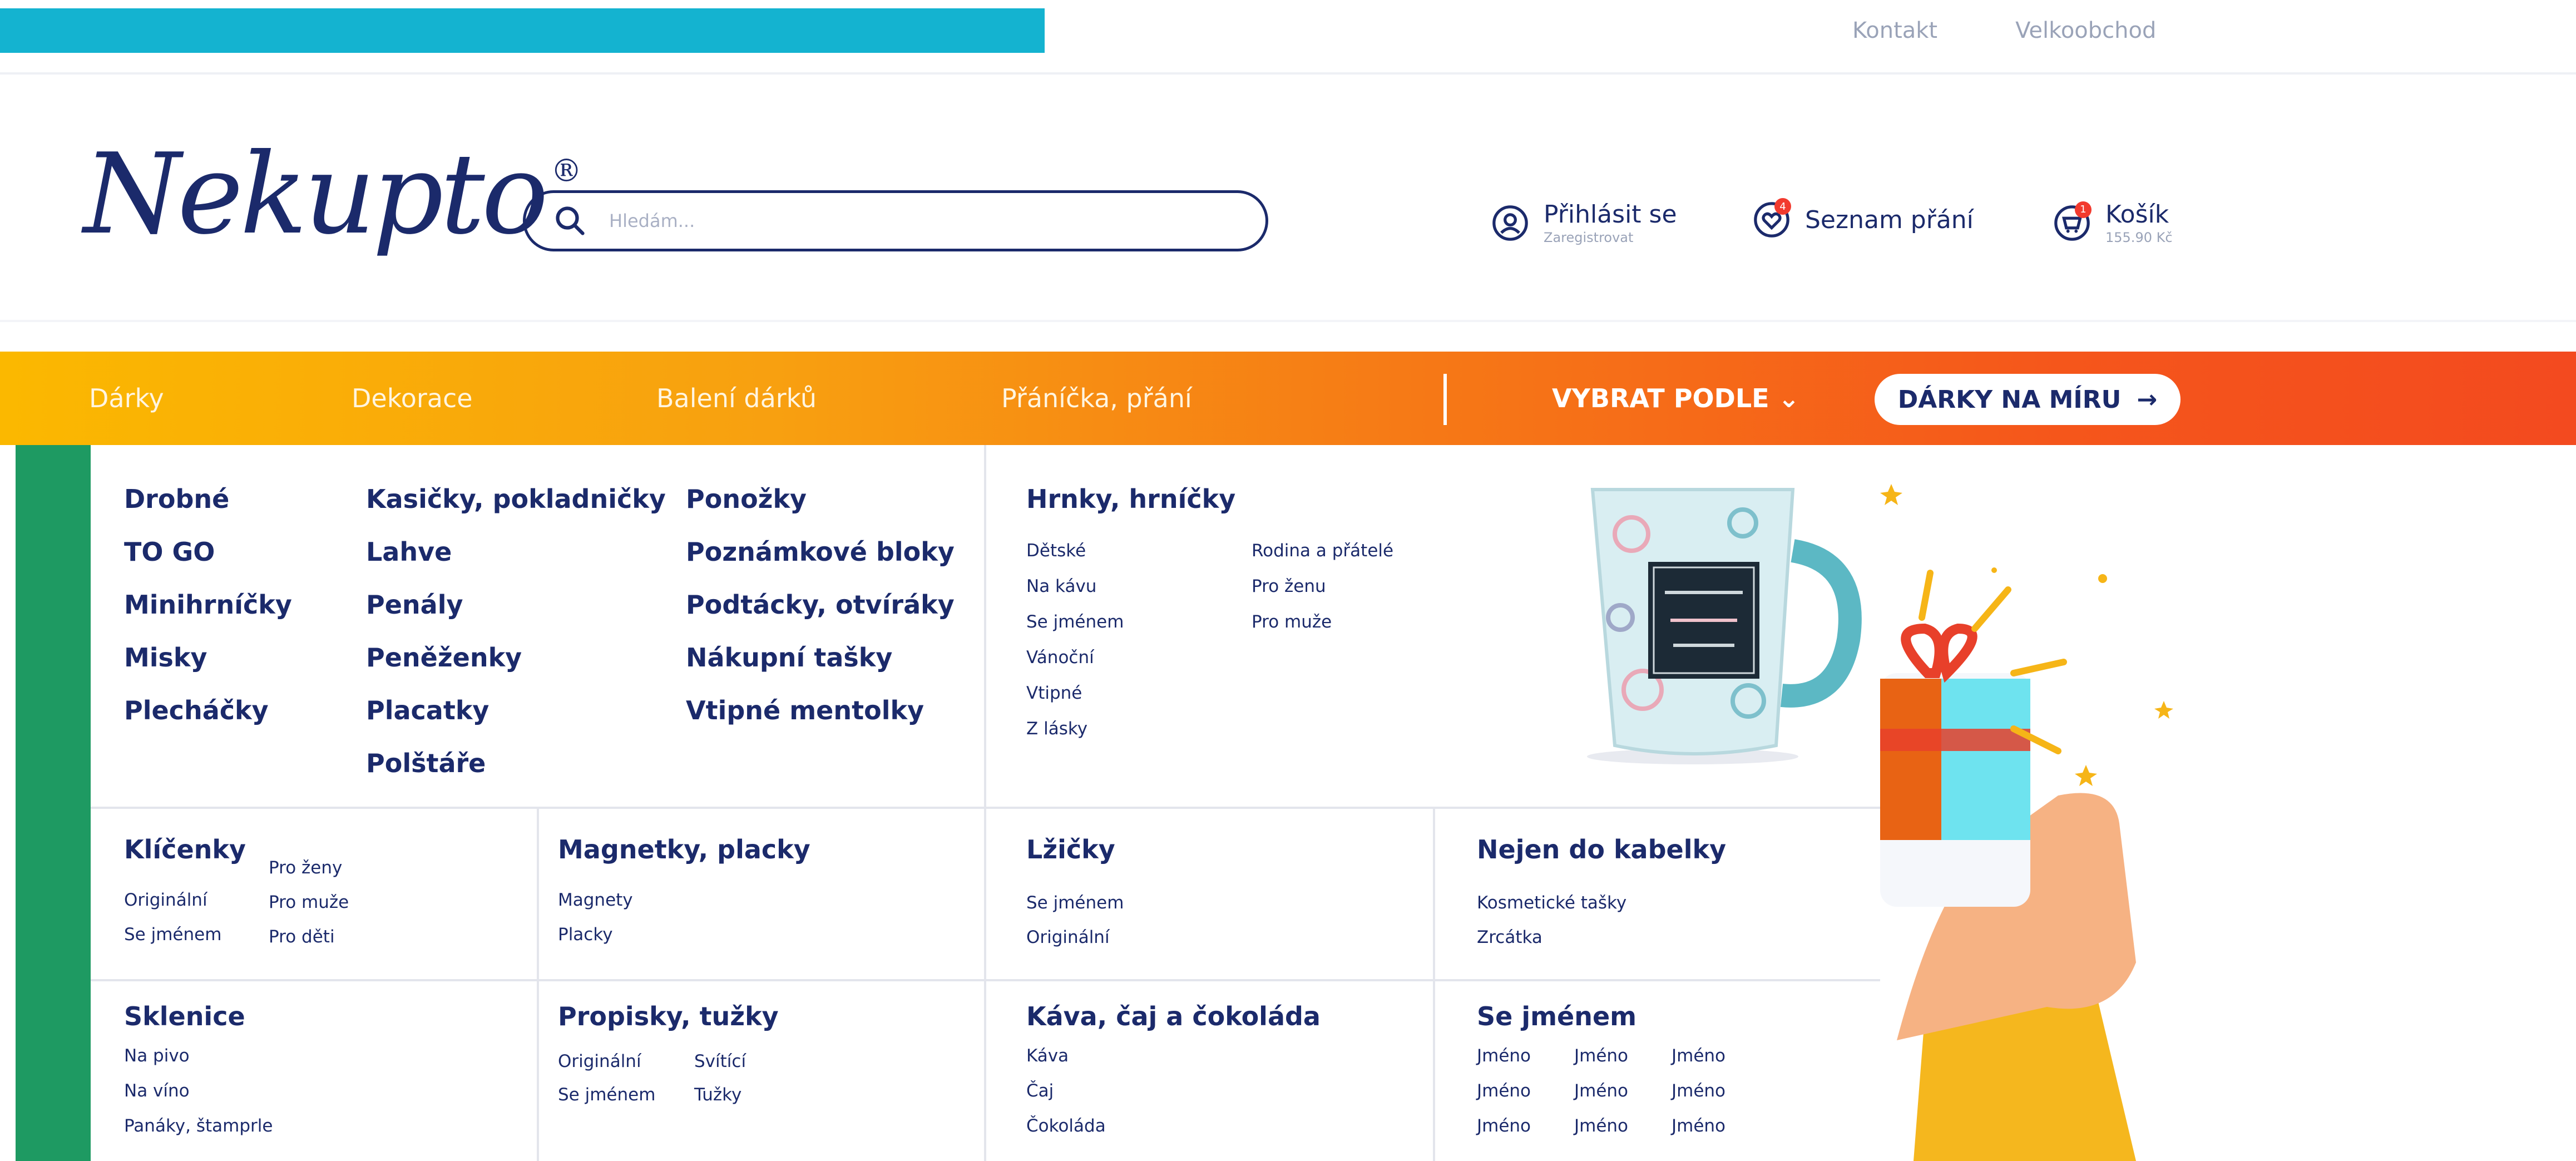 Image resolution: width=2576 pixels, height=1161 pixels. Describe the element at coordinates (2026, 822) in the screenshot. I see `gift-hand-illustration` at that location.